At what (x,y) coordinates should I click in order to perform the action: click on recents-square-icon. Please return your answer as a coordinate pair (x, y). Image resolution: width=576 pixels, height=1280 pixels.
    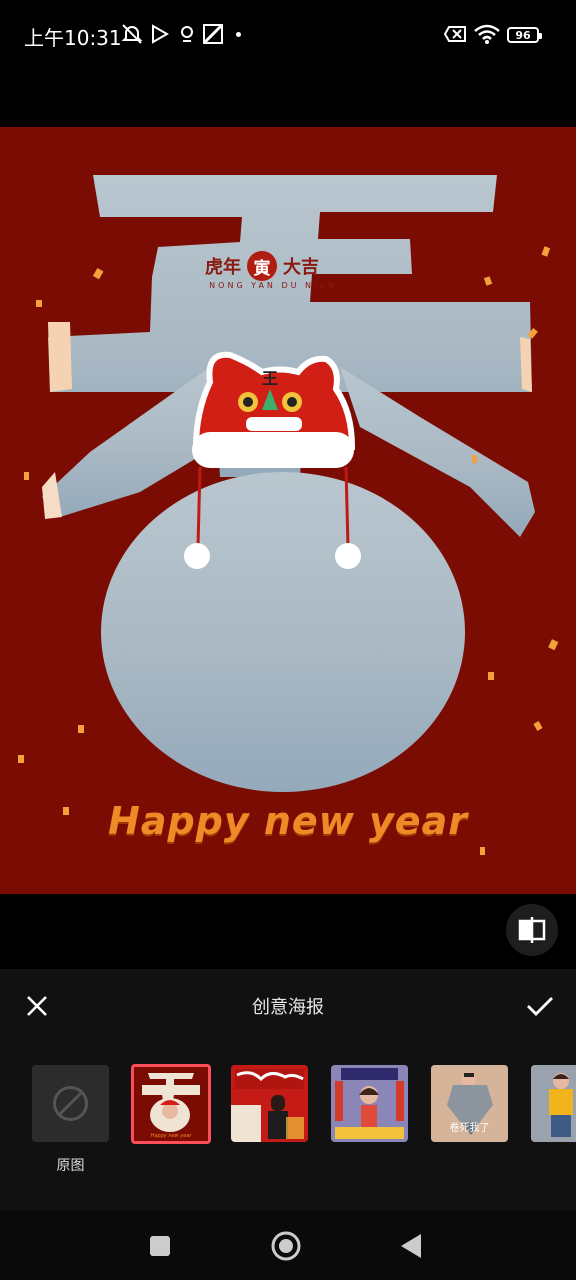
    Looking at the image, I should click on (160, 1246).